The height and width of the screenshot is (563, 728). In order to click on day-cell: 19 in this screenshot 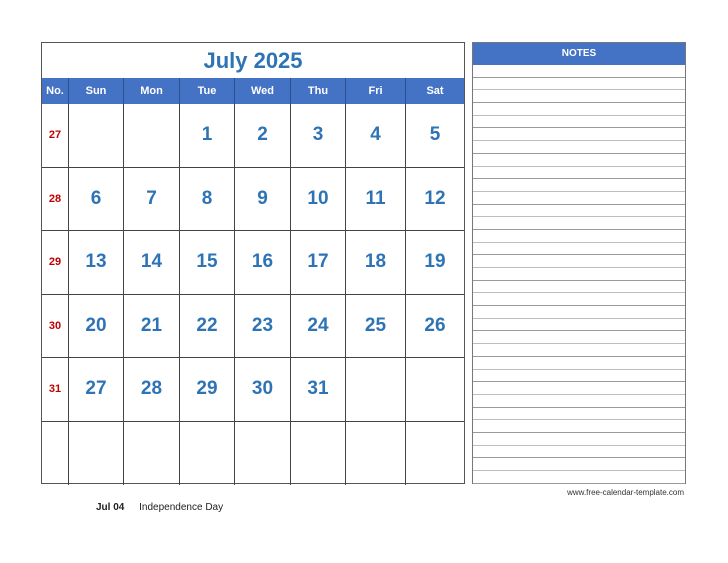, I will do `click(435, 262)`.